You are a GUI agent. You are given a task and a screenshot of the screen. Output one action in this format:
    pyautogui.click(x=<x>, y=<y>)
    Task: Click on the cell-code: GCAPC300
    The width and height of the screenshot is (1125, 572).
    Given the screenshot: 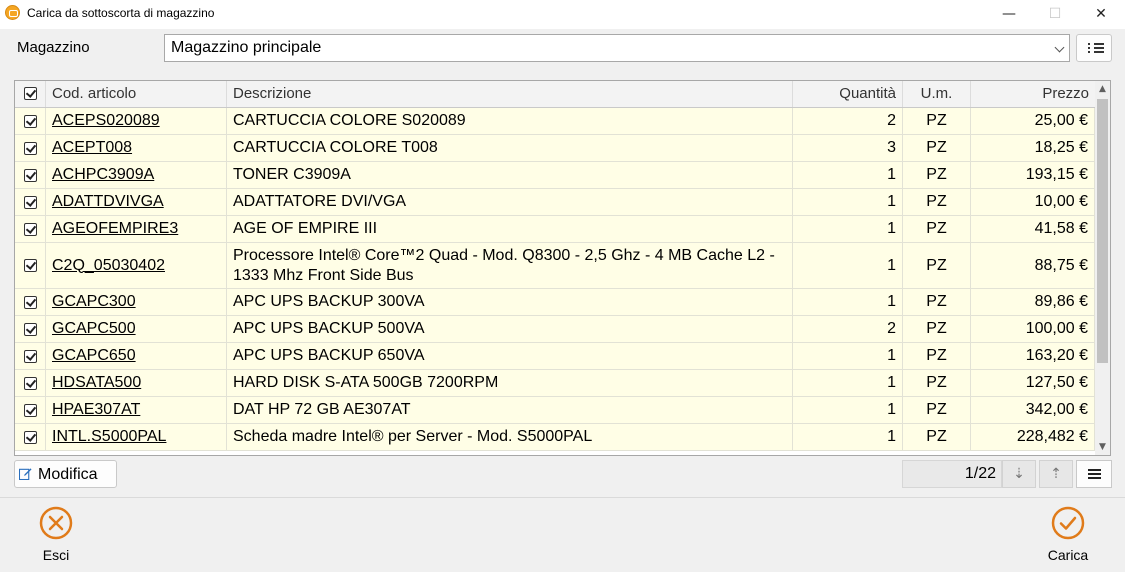 What is the action you would take?
    pyautogui.click(x=136, y=302)
    